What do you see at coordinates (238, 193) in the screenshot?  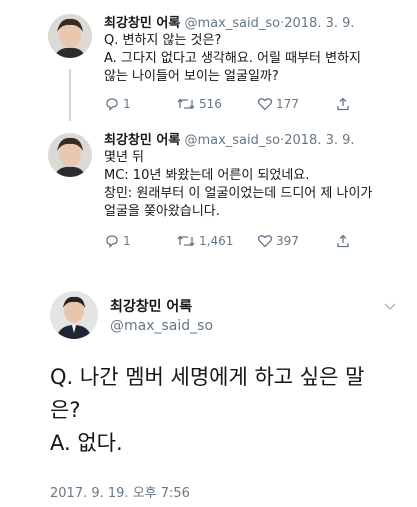 I see `tweet-line: 창민: 원래부터 이 얼굴이었는데 드디어 제 나이가` at bounding box center [238, 193].